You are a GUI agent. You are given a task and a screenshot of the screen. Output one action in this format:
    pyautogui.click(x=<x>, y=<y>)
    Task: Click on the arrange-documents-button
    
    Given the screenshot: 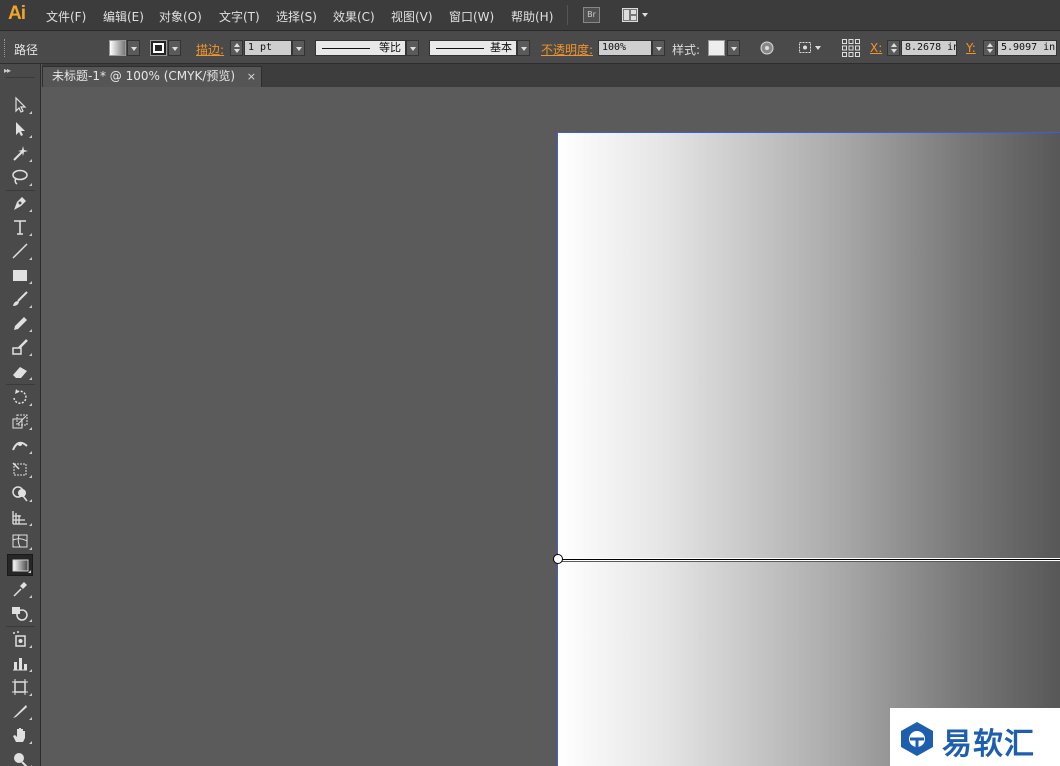 What is the action you would take?
    pyautogui.click(x=637, y=15)
    